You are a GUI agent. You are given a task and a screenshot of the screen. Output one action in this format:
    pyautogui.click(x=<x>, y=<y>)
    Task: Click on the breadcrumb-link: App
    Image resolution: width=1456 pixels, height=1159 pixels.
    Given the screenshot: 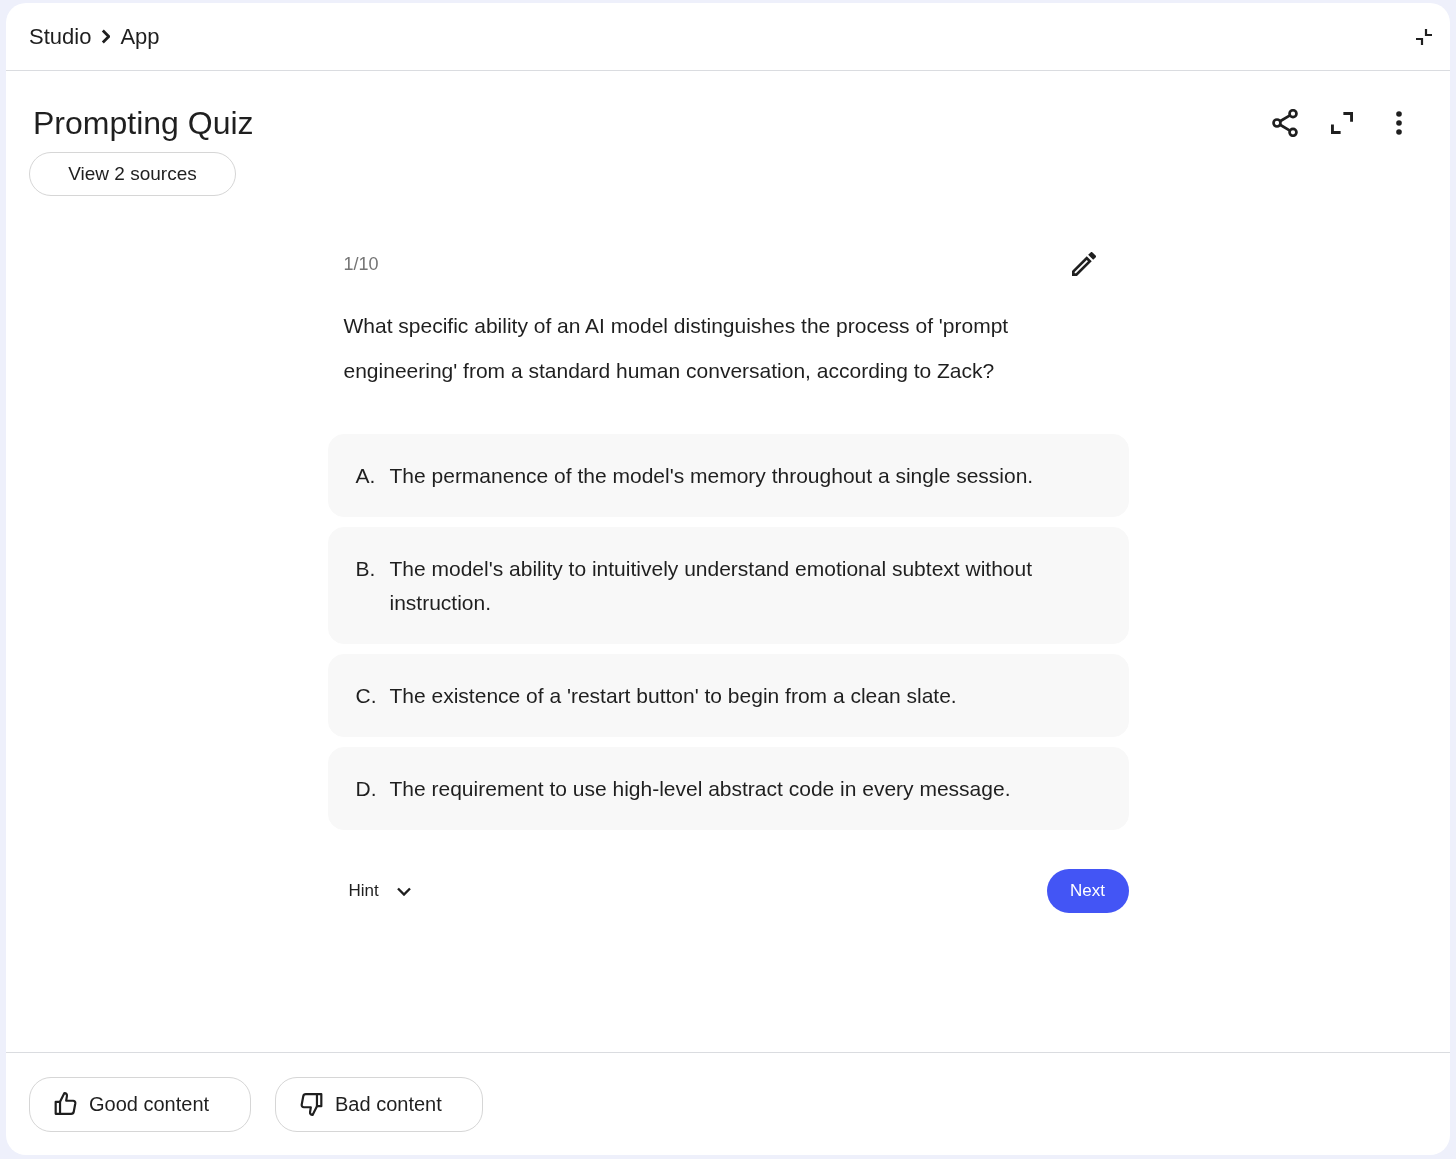 What is the action you would take?
    pyautogui.click(x=140, y=36)
    